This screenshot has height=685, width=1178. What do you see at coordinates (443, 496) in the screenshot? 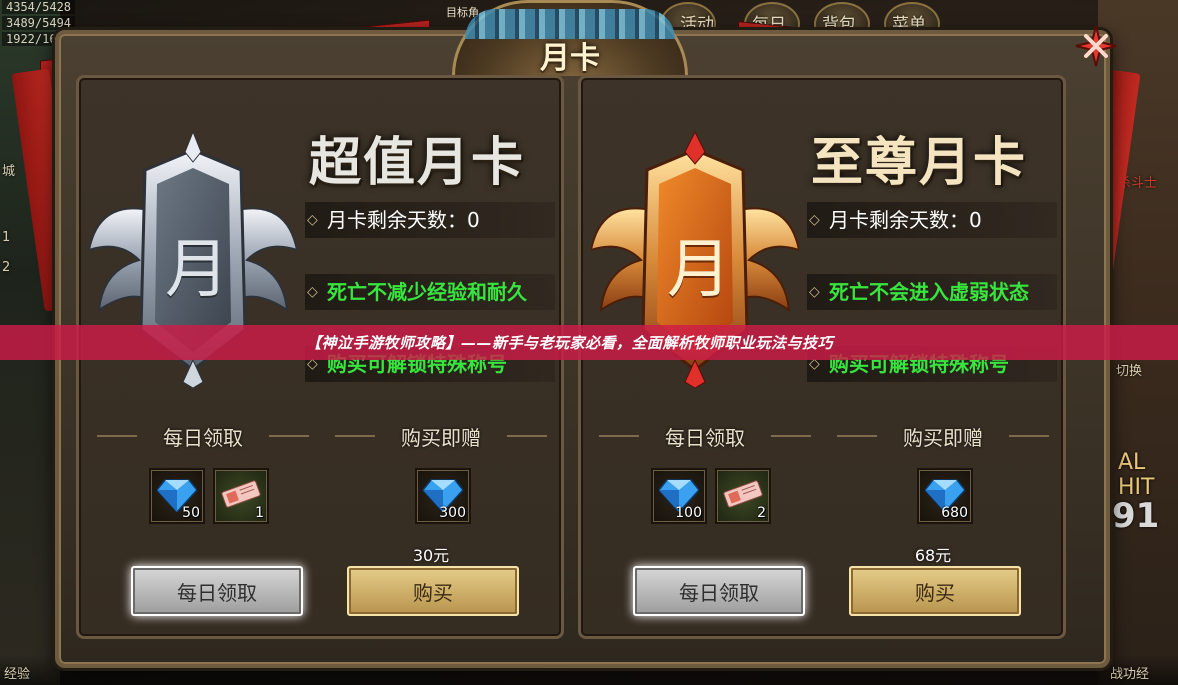
I see `item-slot-diamond: 300` at bounding box center [443, 496].